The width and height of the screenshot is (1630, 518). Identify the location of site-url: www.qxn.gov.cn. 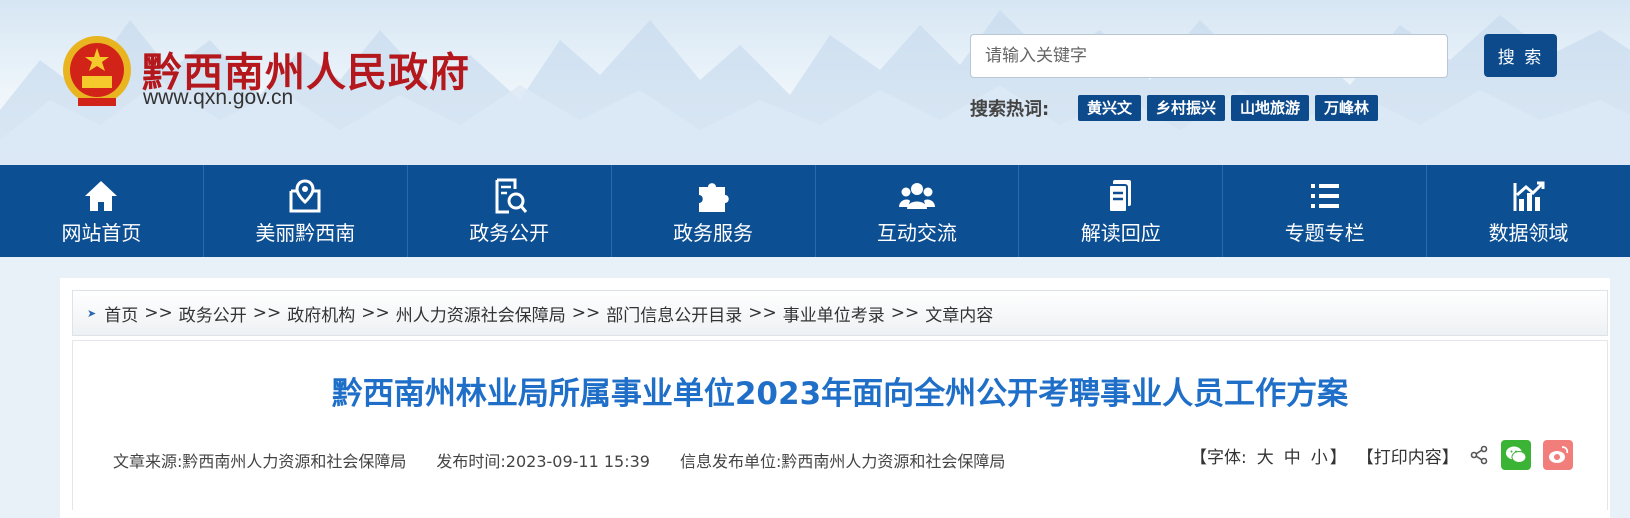
(218, 97).